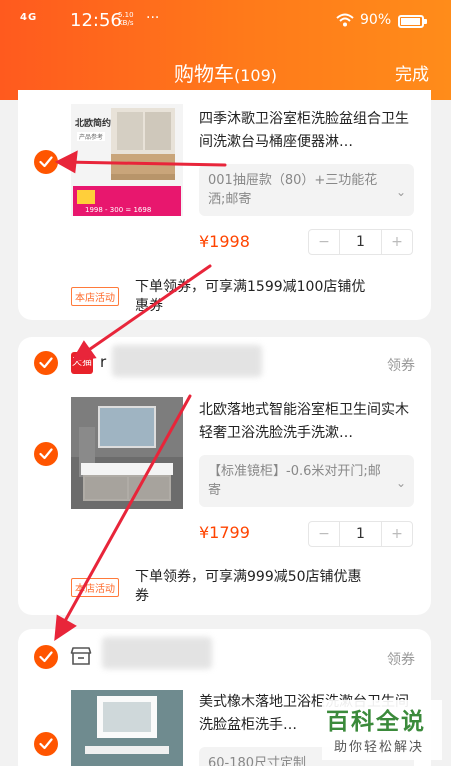 Image resolution: width=451 pixels, height=766 pixels. What do you see at coordinates (82, 363) in the screenshot?
I see `tmall-icon: 天猫` at bounding box center [82, 363].